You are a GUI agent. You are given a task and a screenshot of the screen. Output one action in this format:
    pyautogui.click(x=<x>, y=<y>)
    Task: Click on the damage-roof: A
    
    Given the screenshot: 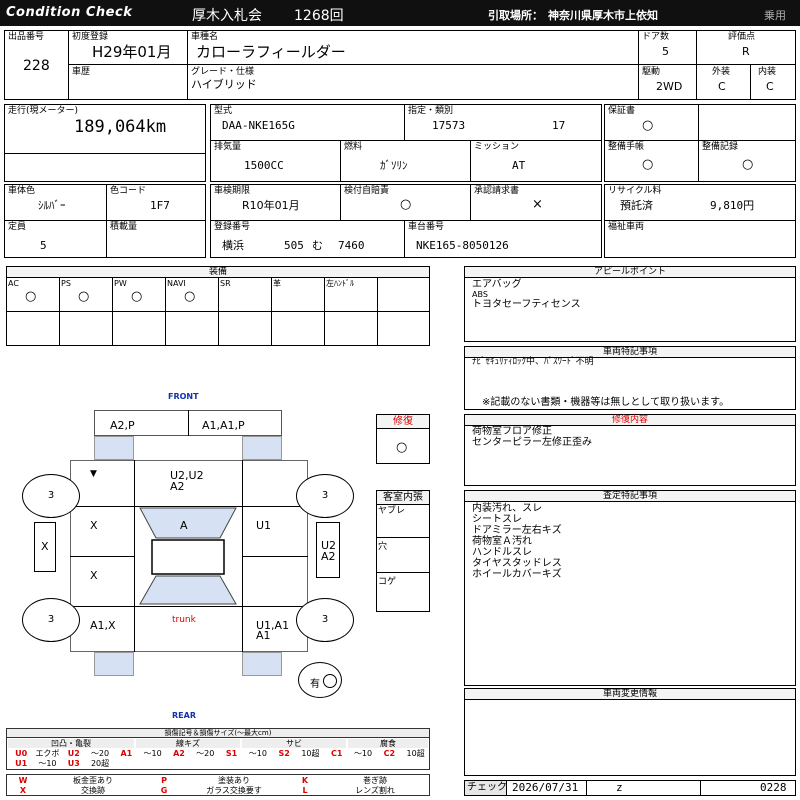 What is the action you would take?
    pyautogui.click(x=184, y=525)
    